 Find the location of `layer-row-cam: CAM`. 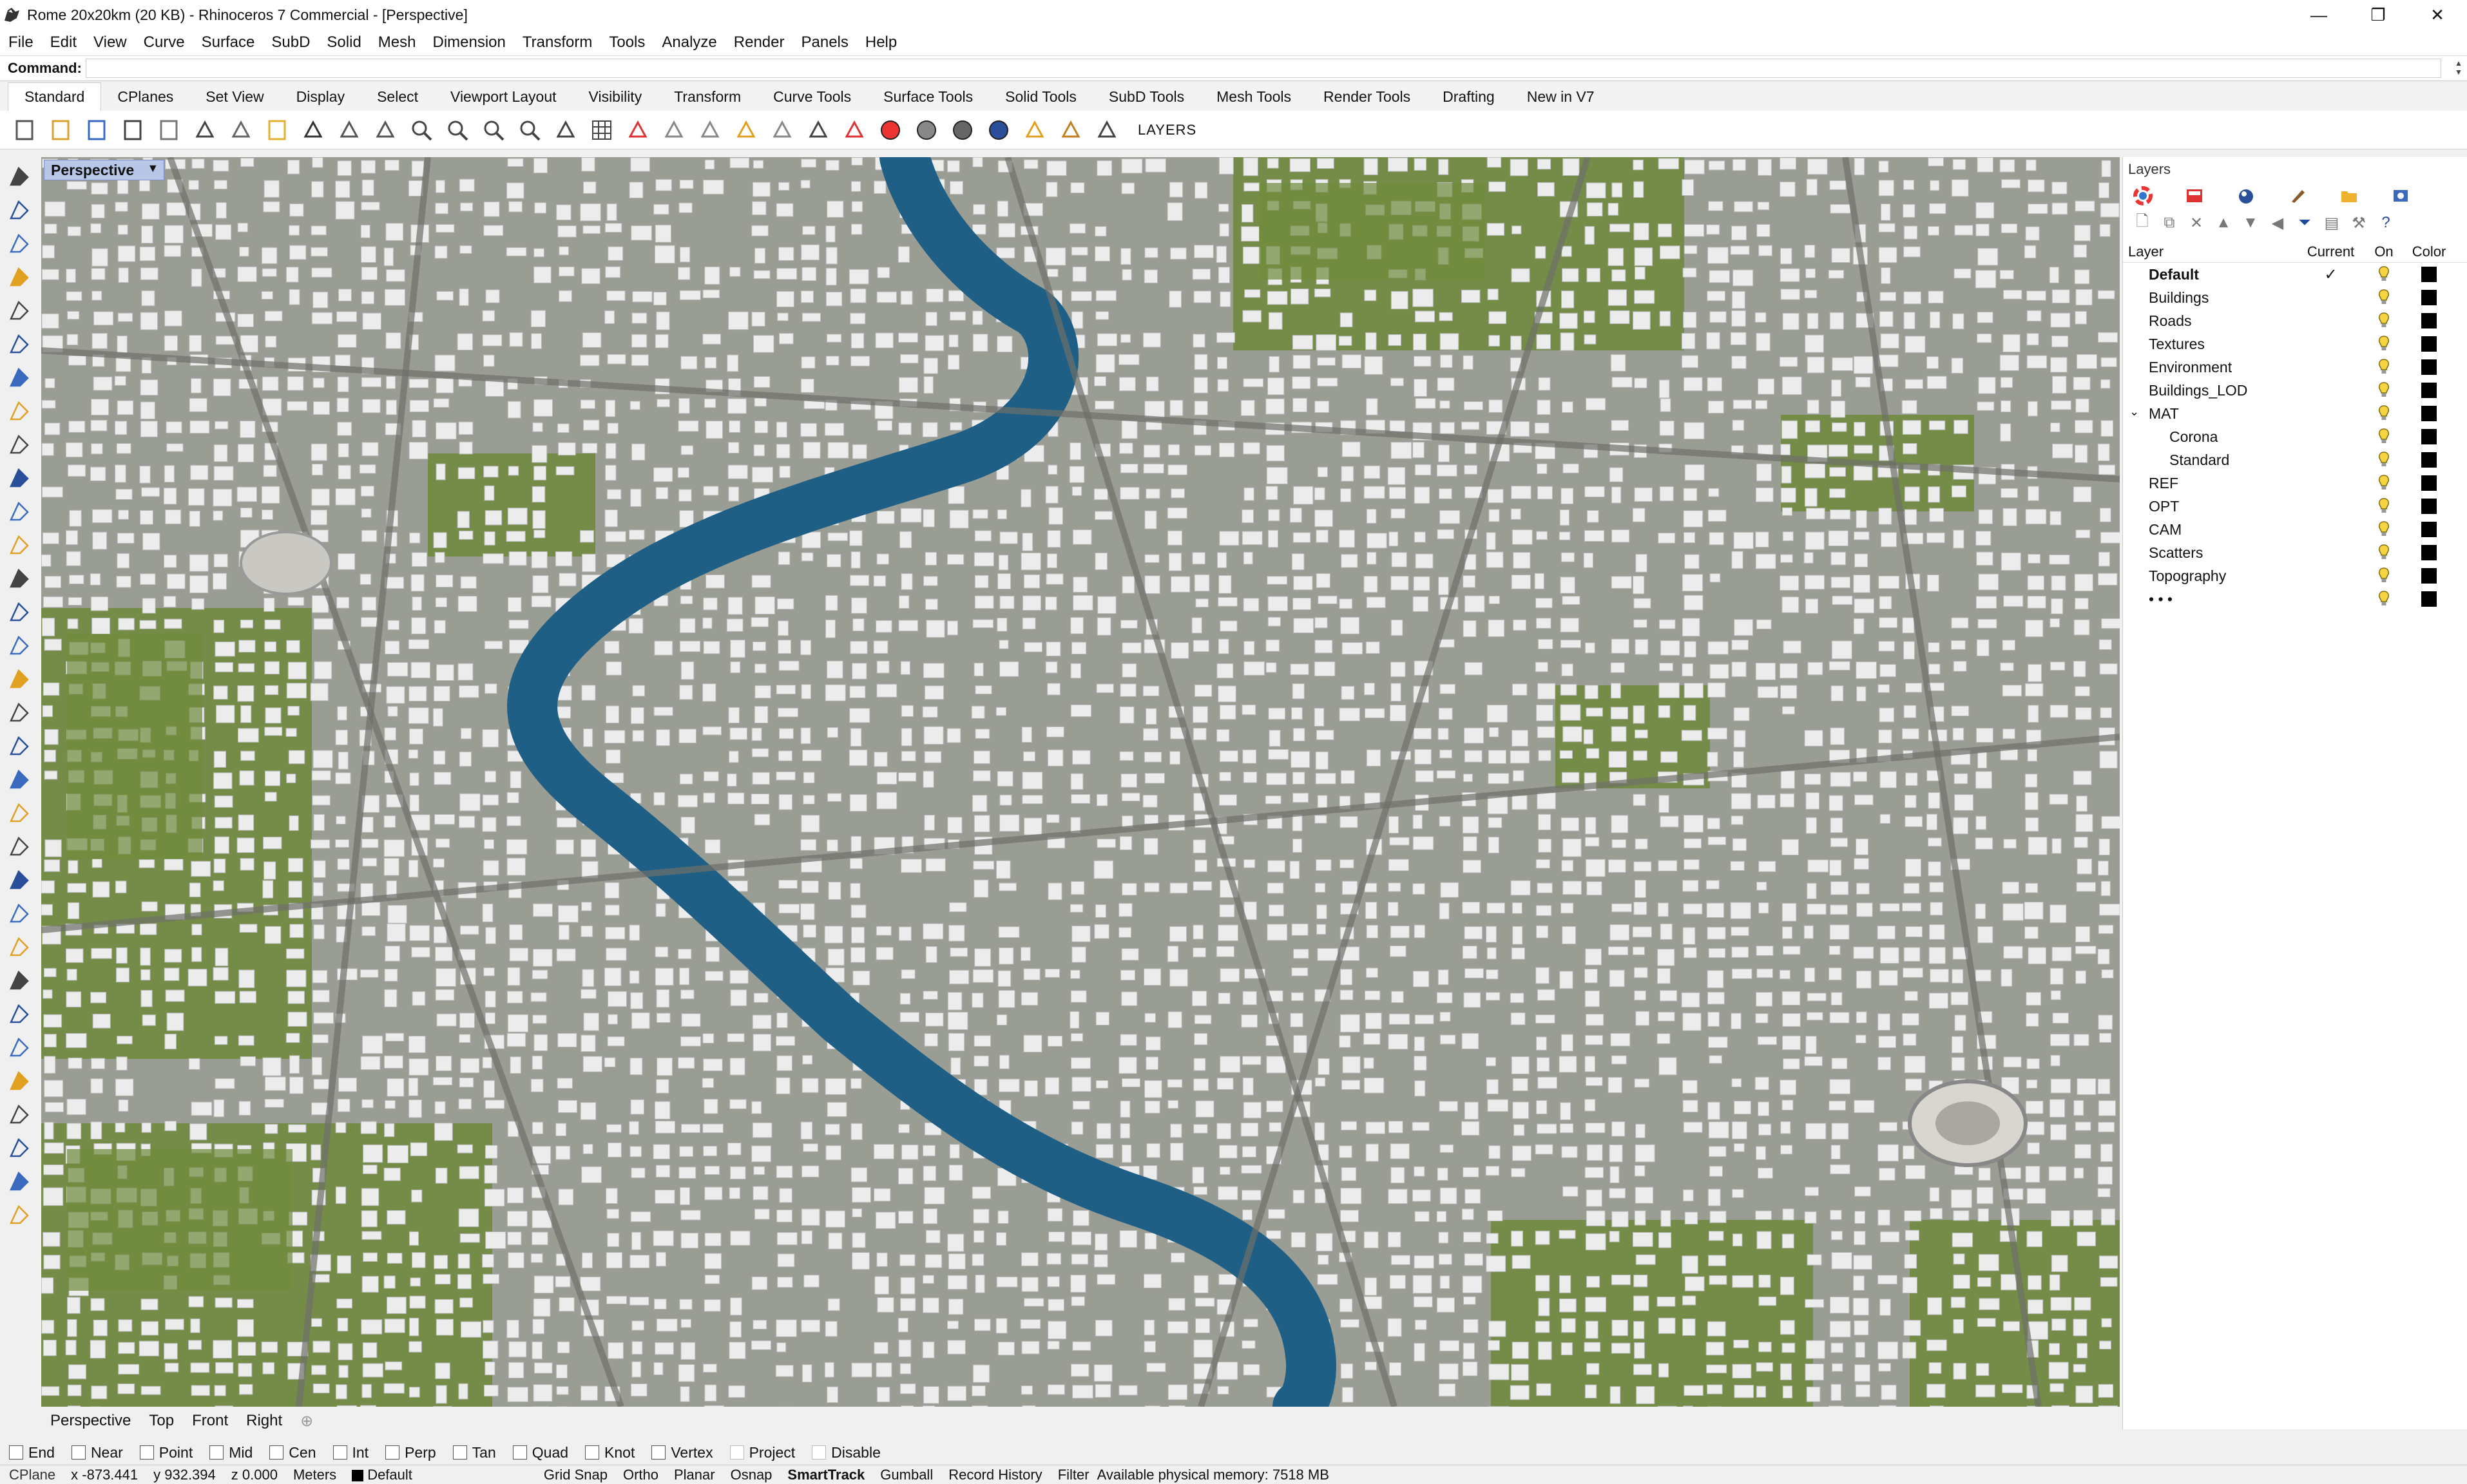

layer-row-cam: CAM is located at coordinates (2295, 529).